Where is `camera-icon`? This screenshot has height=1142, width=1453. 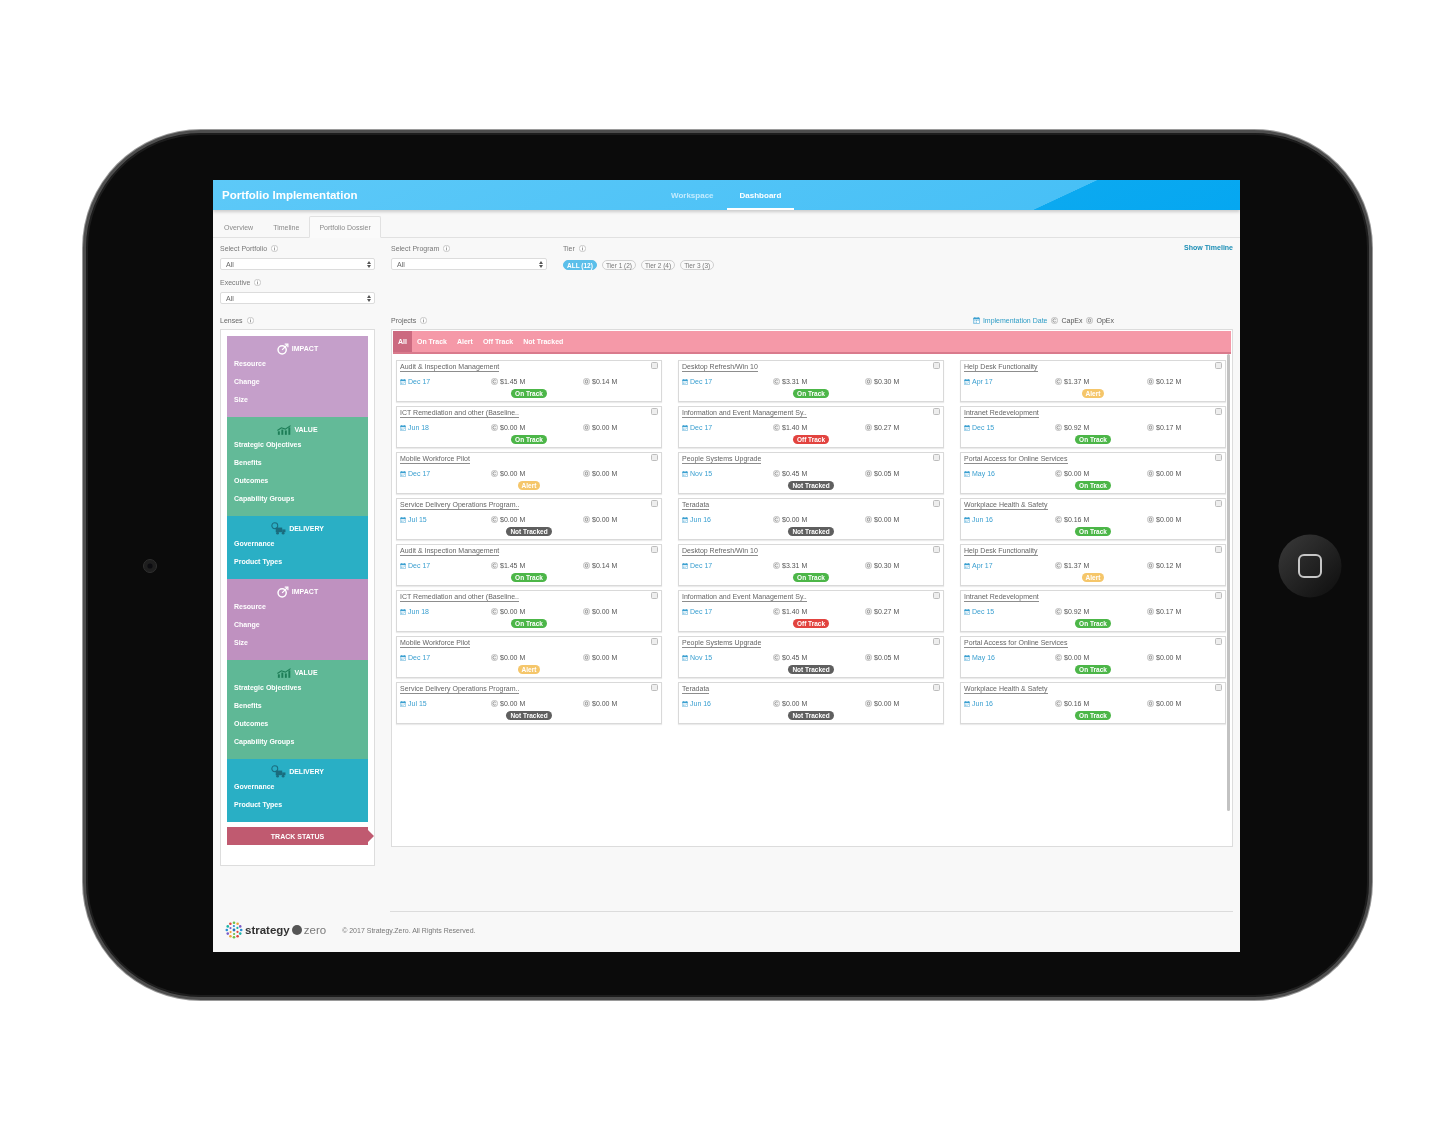
camera-icon is located at coordinates (149, 566).